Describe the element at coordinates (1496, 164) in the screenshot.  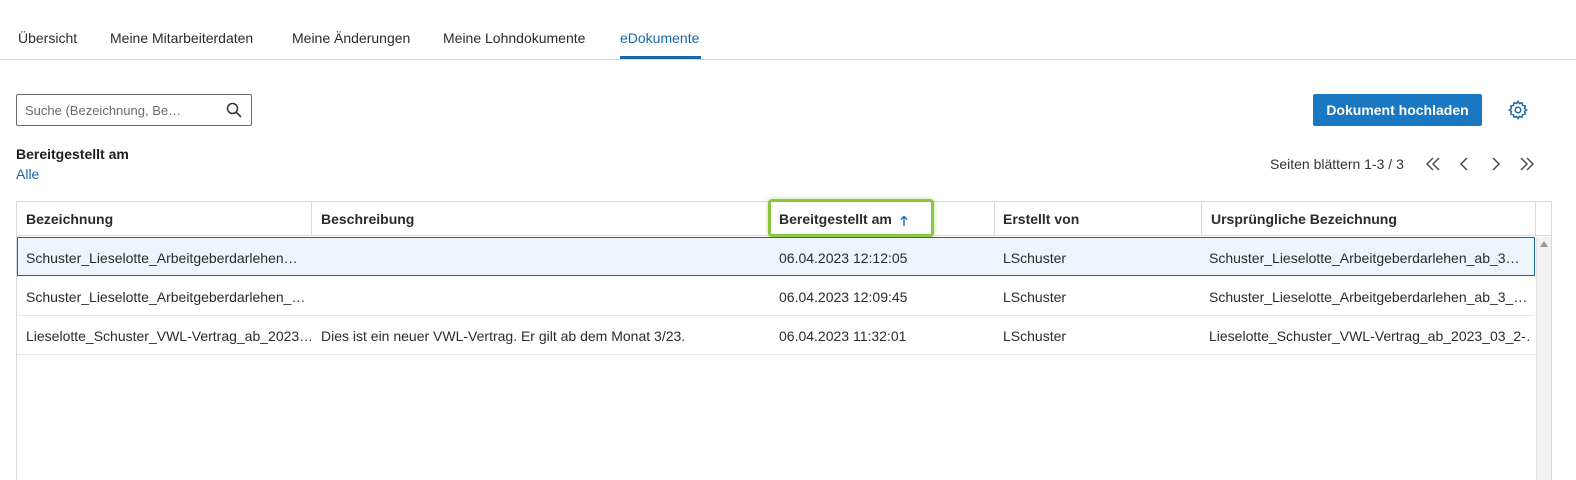
I see `next-page-icon` at that location.